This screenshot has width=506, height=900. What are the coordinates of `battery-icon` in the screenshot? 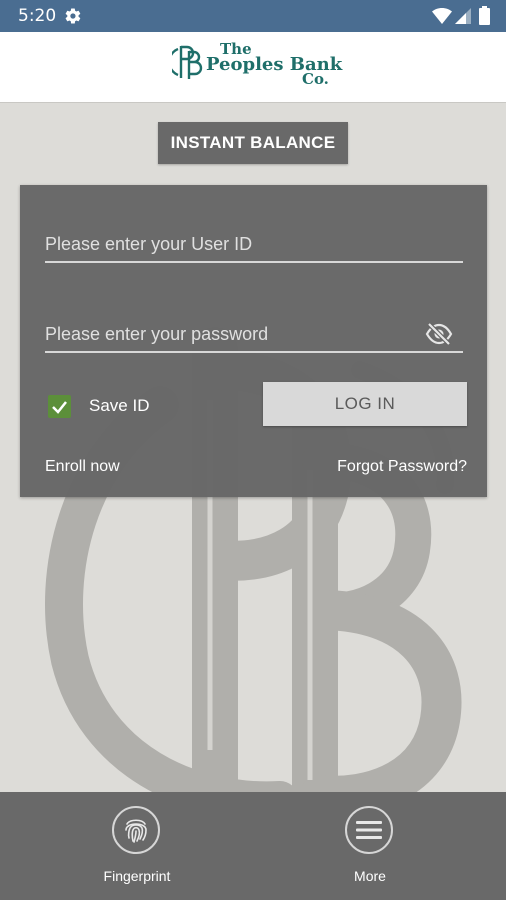 It's located at (484, 15).